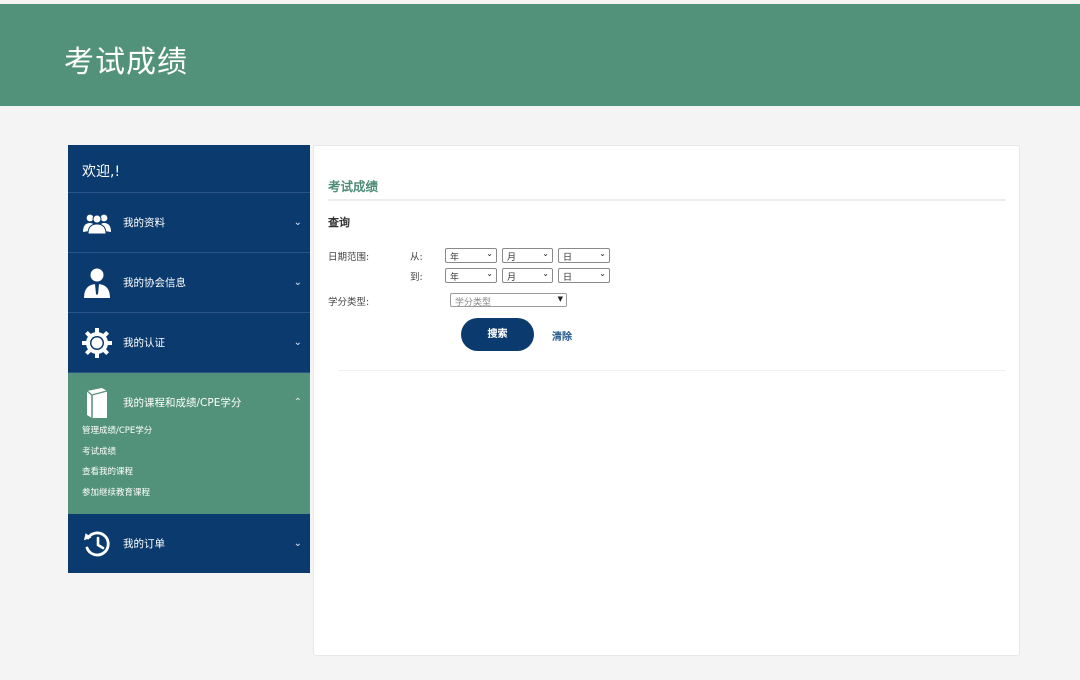  What do you see at coordinates (189, 343) in the screenshot?
I see `sidebar-item-certification: 我的认证 ⌄` at bounding box center [189, 343].